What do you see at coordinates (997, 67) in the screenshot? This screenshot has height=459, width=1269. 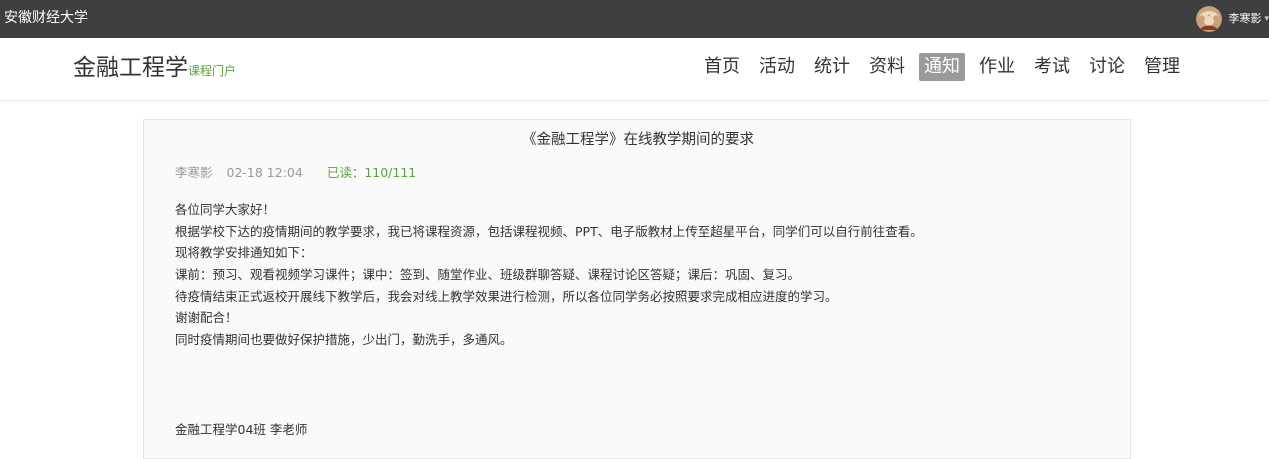 I see `nav-item-homework: 作业` at bounding box center [997, 67].